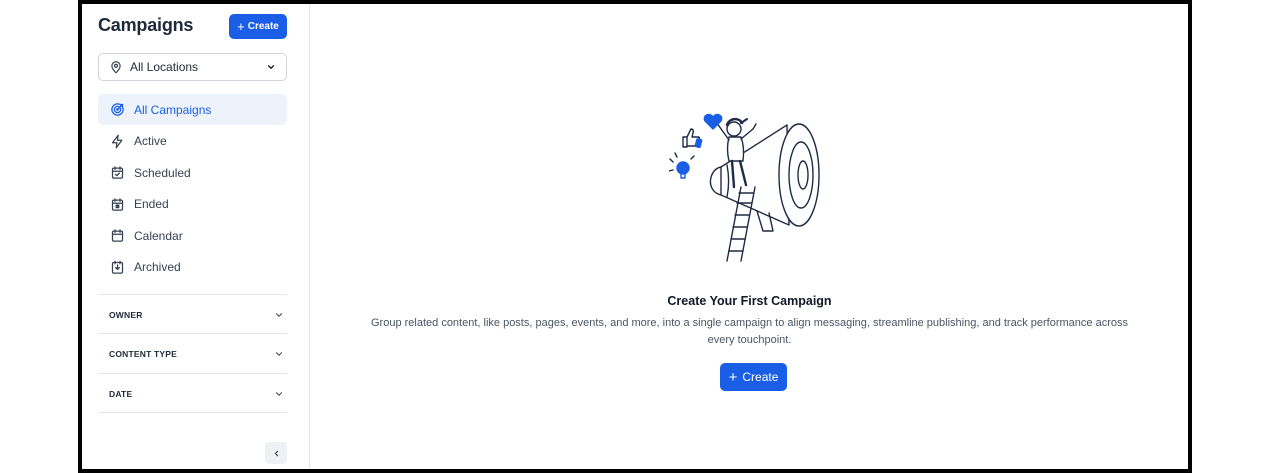 This screenshot has width=1270, height=473. What do you see at coordinates (157, 267) in the screenshot?
I see `nav-item-label: Archived` at bounding box center [157, 267].